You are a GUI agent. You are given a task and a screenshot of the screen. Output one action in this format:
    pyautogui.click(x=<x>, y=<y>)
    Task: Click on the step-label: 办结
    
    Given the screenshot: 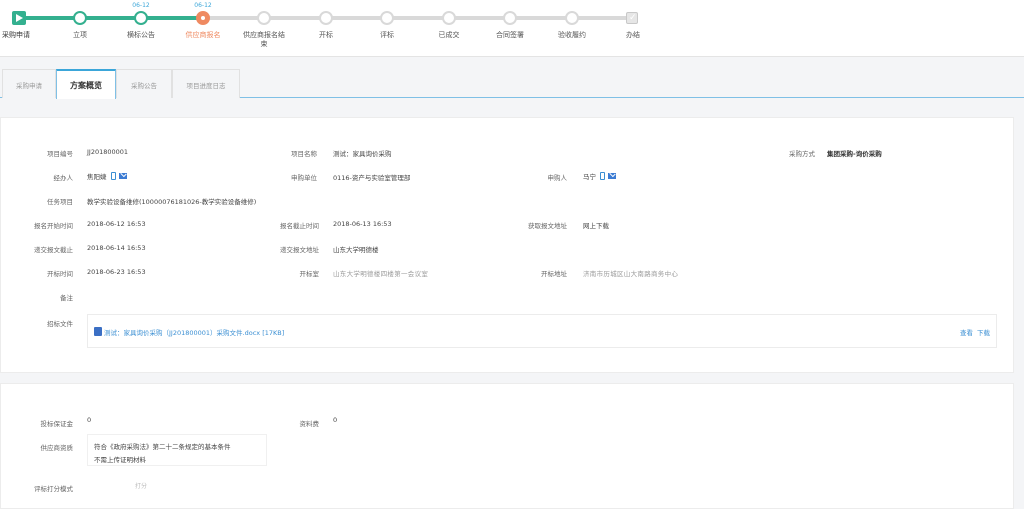 What is the action you would take?
    pyautogui.click(x=633, y=35)
    